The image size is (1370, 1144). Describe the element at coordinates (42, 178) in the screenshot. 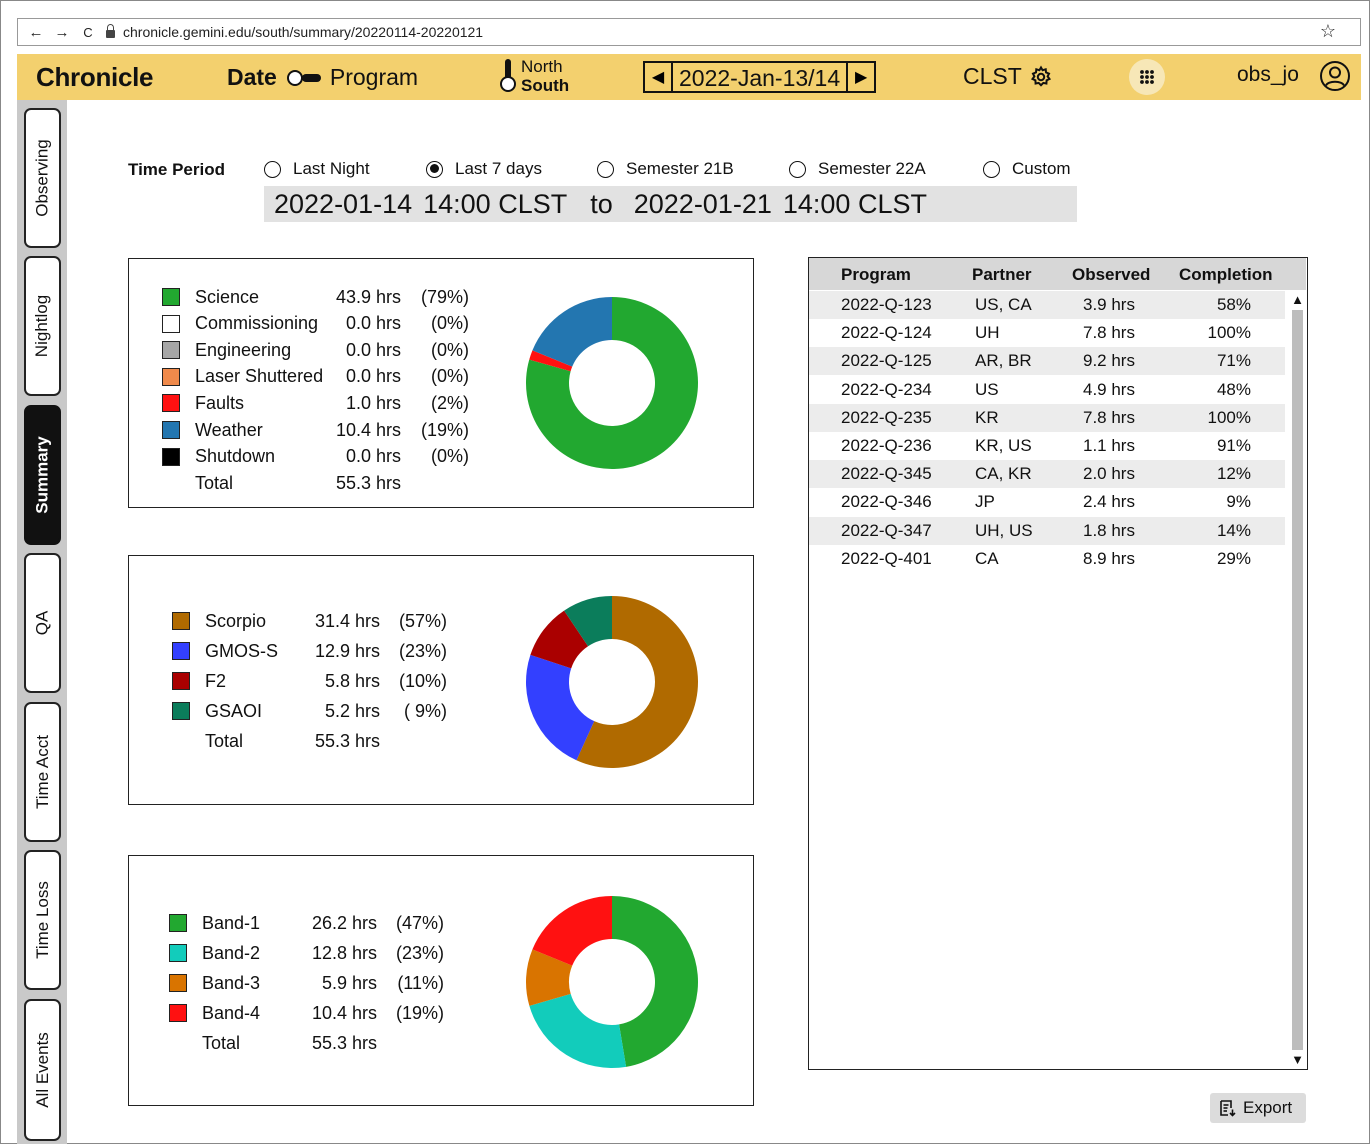

I see `tab-observing: Observing` at that location.